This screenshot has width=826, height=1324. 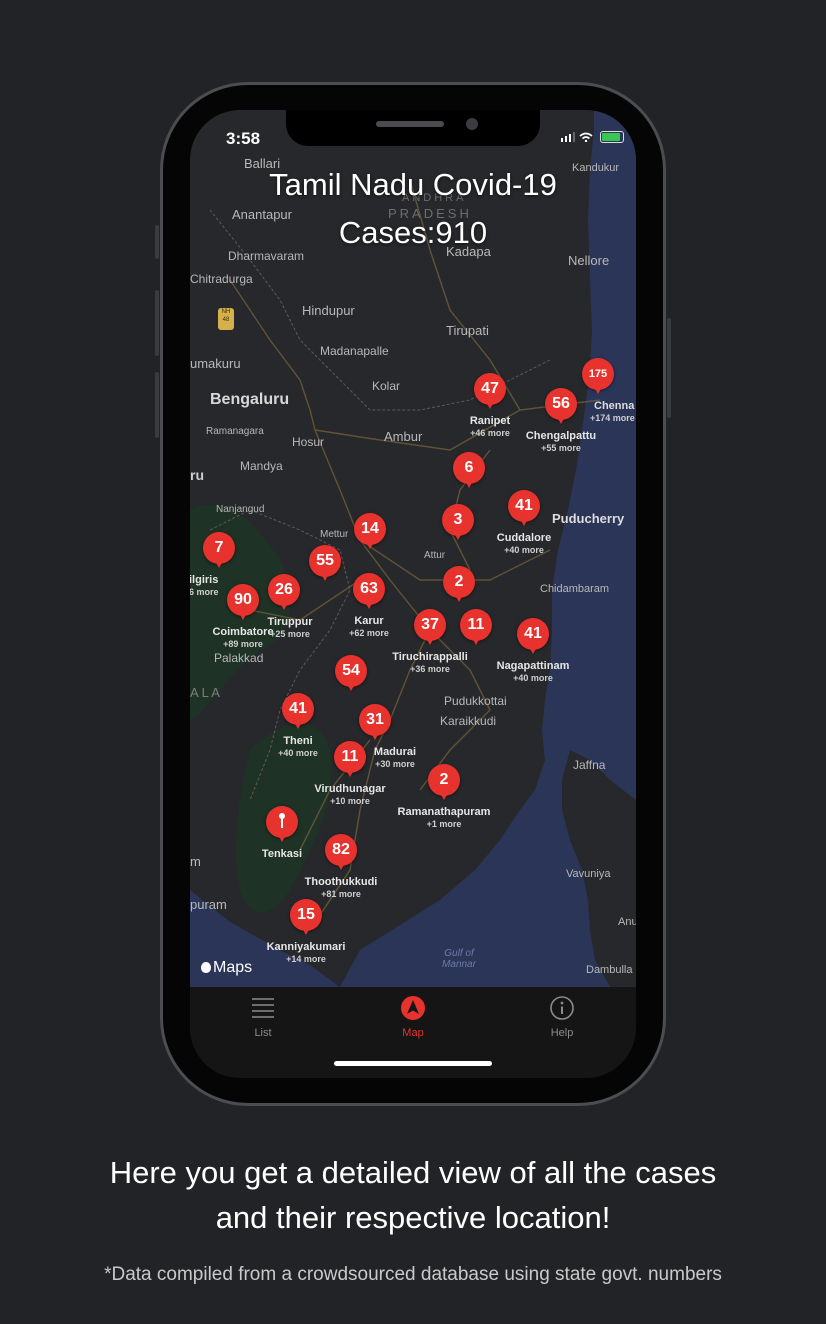 I want to click on notch, so click(x=413, y=128).